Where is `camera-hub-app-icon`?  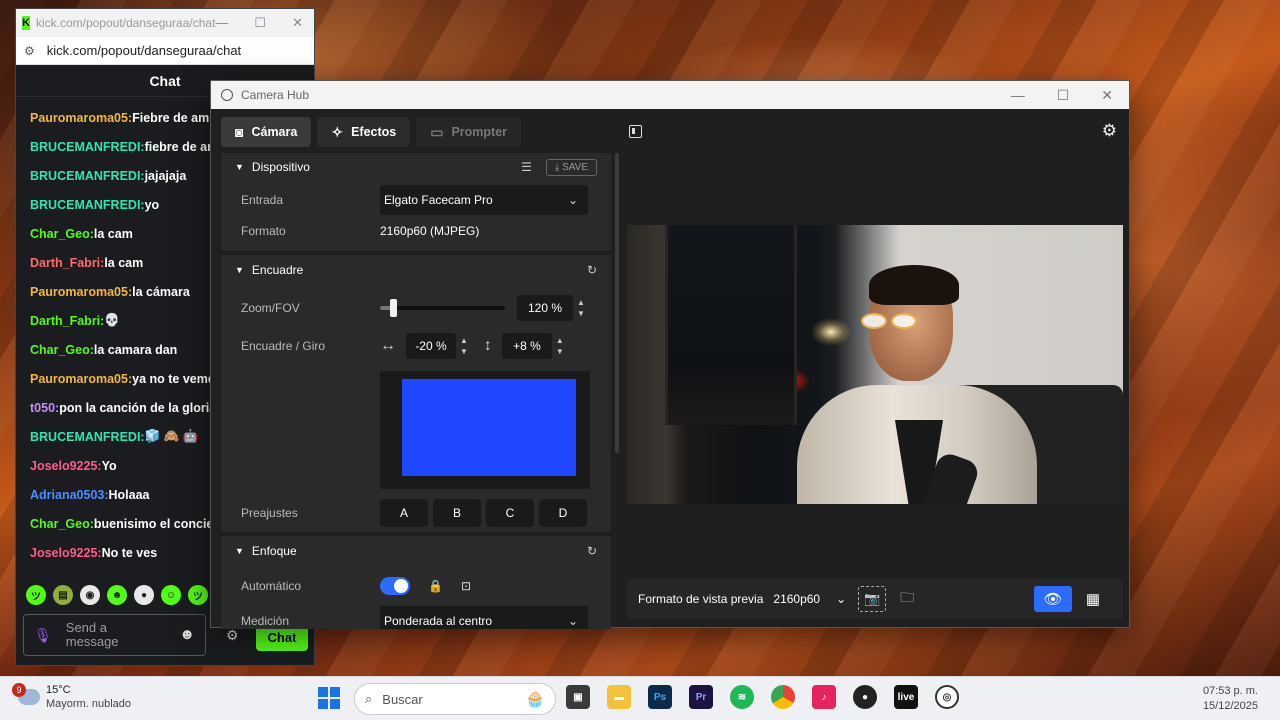
camera-hub-app-icon is located at coordinates (227, 95).